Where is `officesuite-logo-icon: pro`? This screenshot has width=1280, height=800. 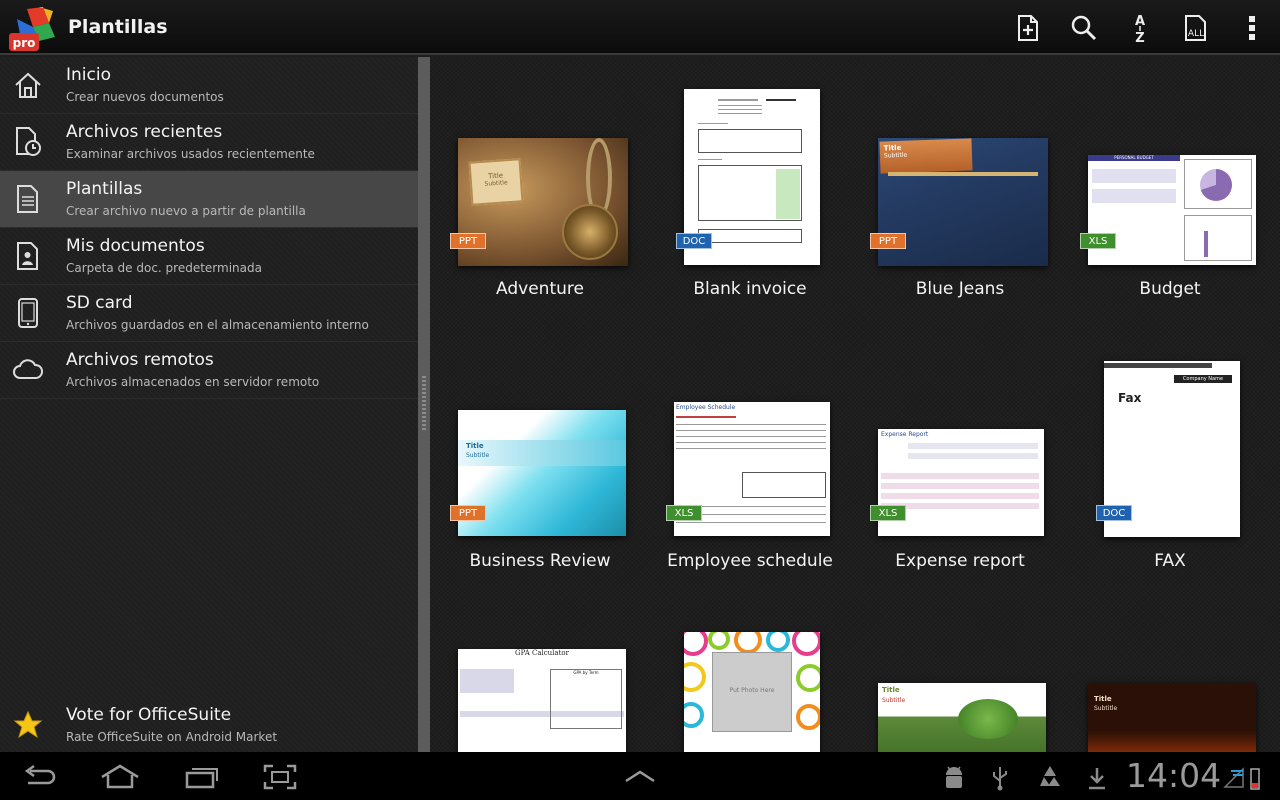 officesuite-logo-icon: pro is located at coordinates (34, 28).